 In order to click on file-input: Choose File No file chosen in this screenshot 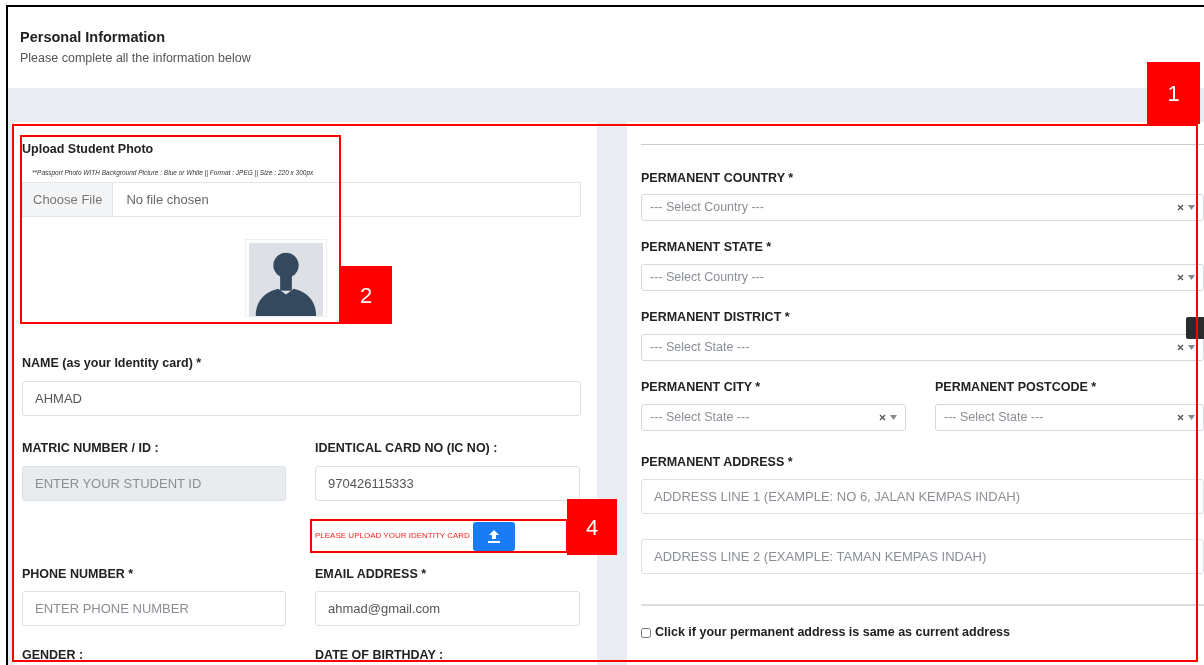, I will do `click(301, 199)`.